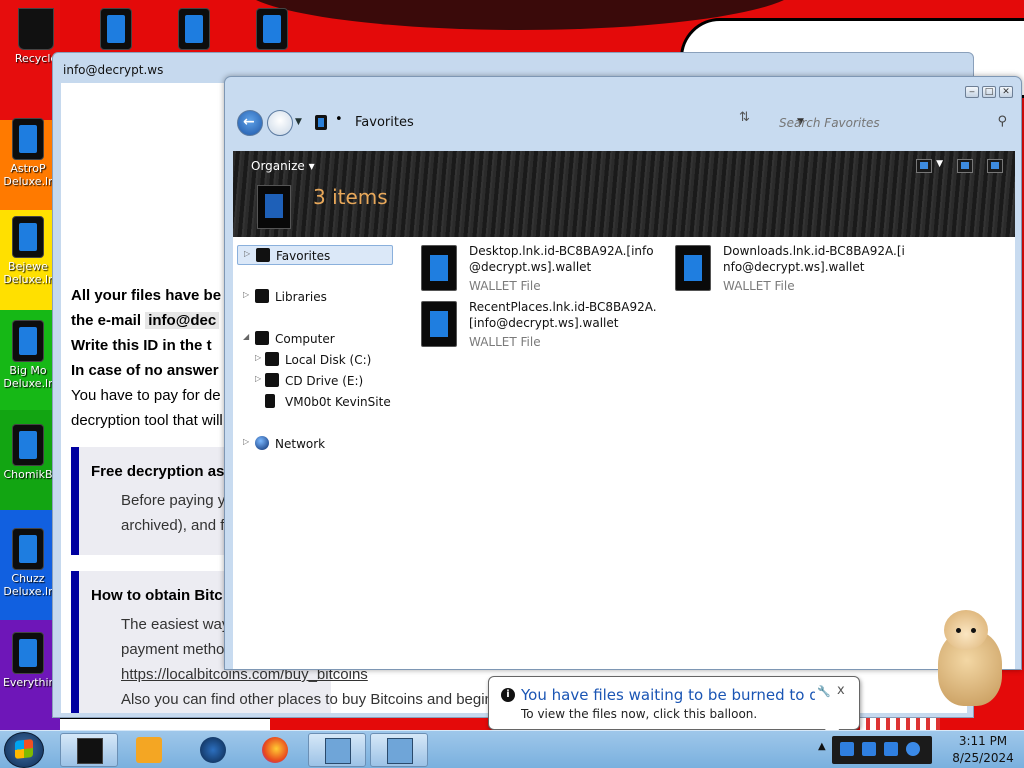 The height and width of the screenshot is (768, 1024). Describe the element at coordinates (958, 630) in the screenshot. I see `hamster-eye` at that location.